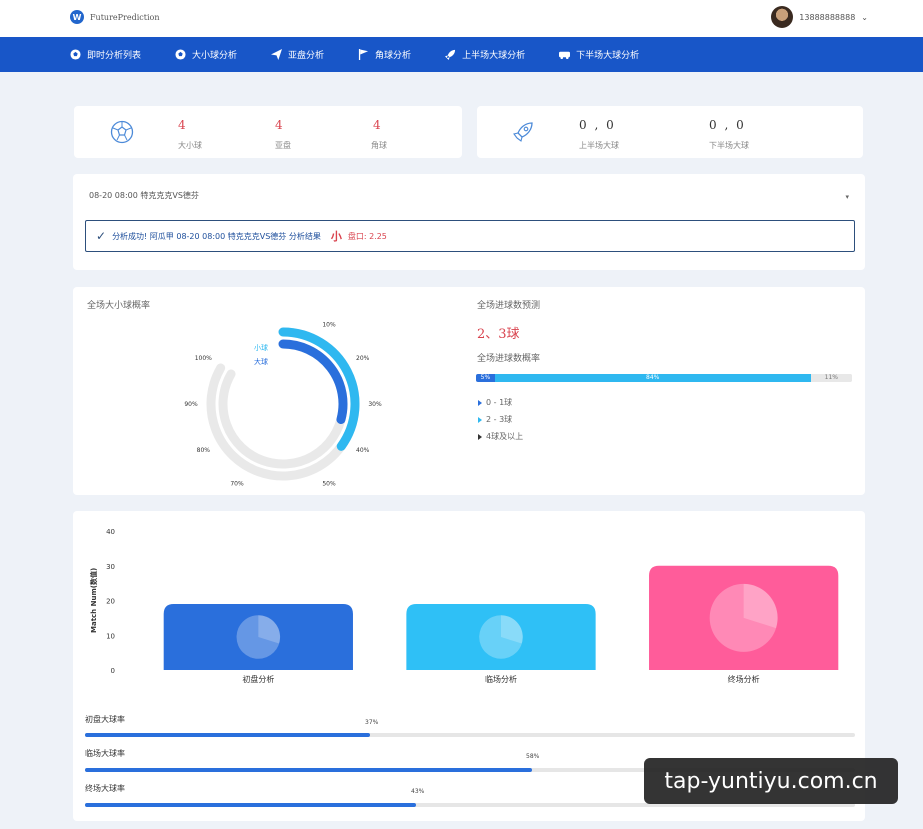 This screenshot has height=829, width=923. I want to click on logo: W FuturePrediction, so click(114, 17).